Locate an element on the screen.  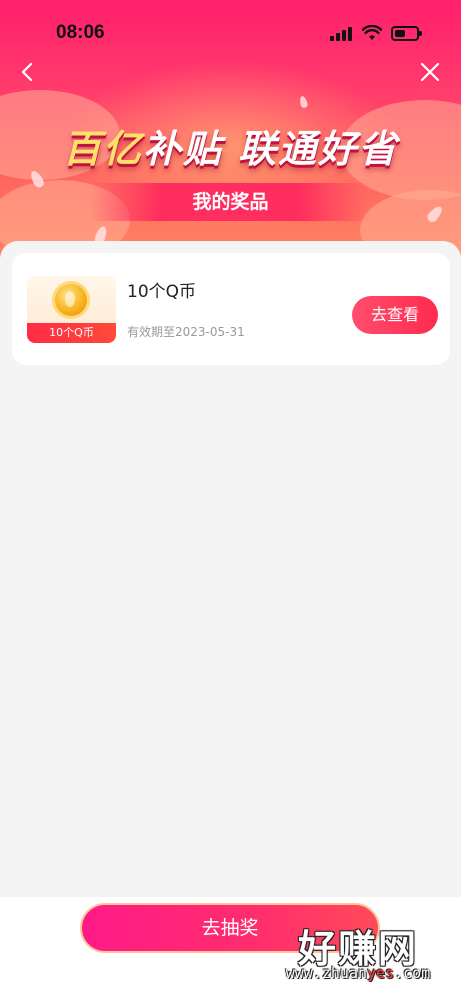
prize-expiry: 有效期至2023-05-31 is located at coordinates (186, 332).